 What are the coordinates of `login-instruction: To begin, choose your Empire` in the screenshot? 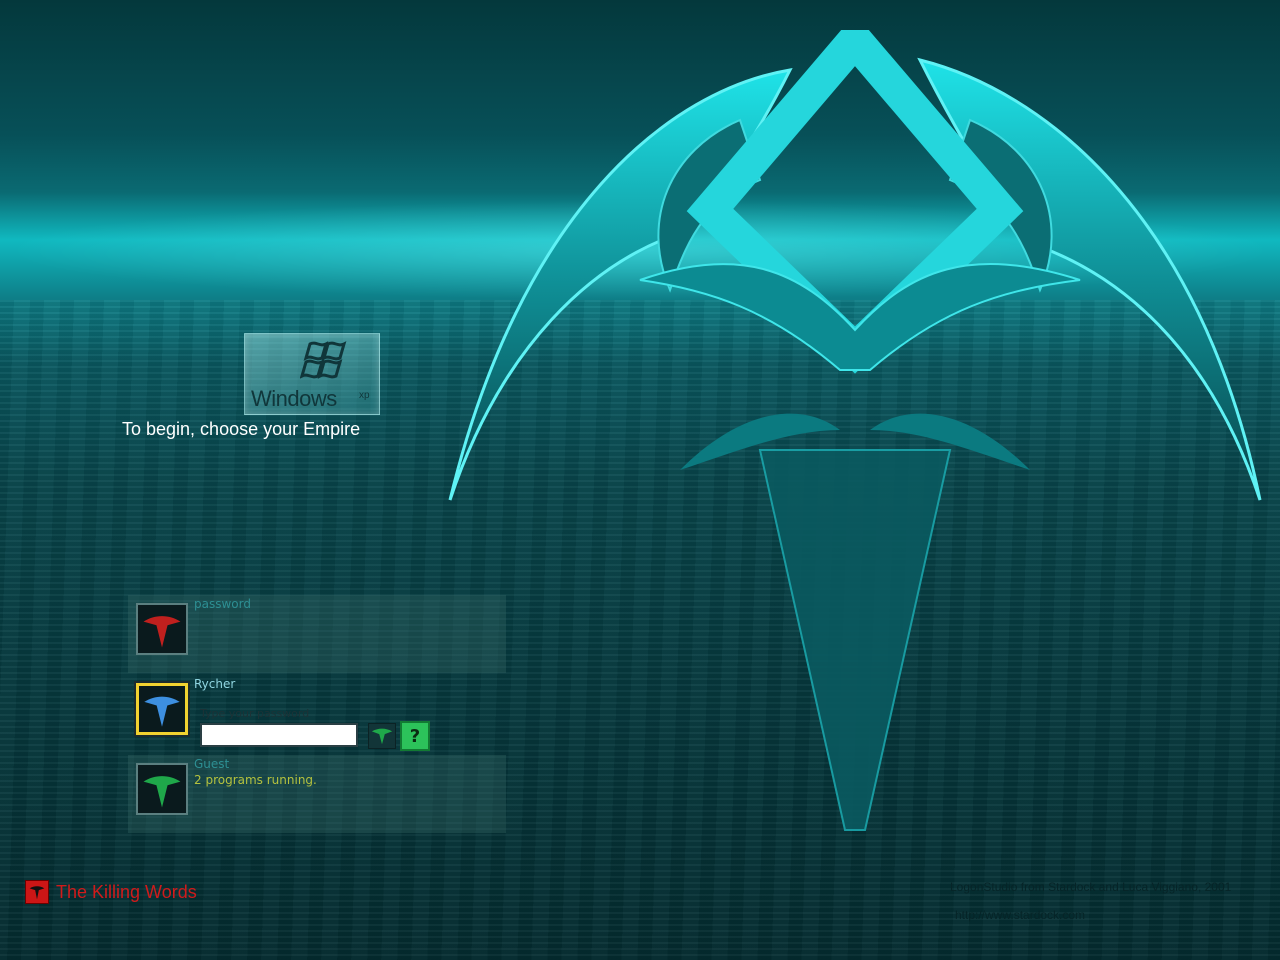 It's located at (241, 429).